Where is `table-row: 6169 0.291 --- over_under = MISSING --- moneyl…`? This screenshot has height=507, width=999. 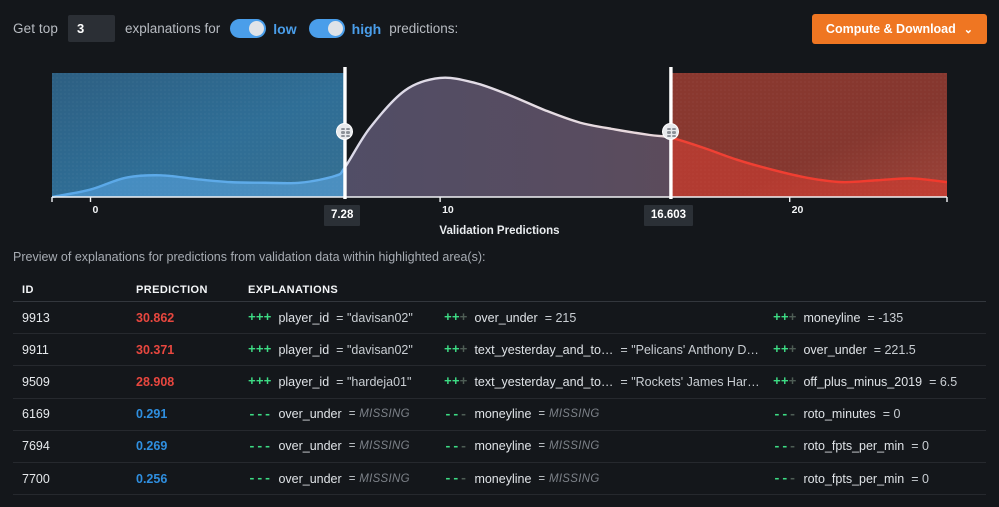 table-row: 6169 0.291 --- over_under = MISSING --- moneyl… is located at coordinates (499, 415).